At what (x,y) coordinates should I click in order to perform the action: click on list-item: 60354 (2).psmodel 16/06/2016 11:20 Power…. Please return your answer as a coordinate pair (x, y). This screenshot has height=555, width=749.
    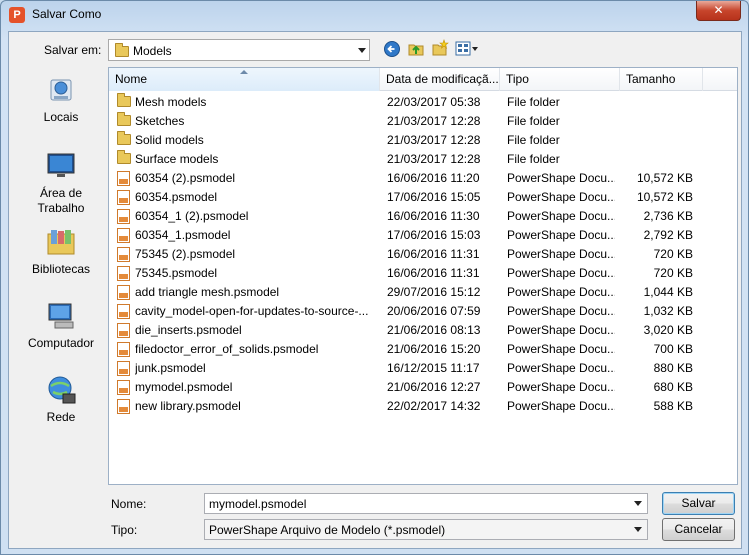
    Looking at the image, I should click on (423, 178).